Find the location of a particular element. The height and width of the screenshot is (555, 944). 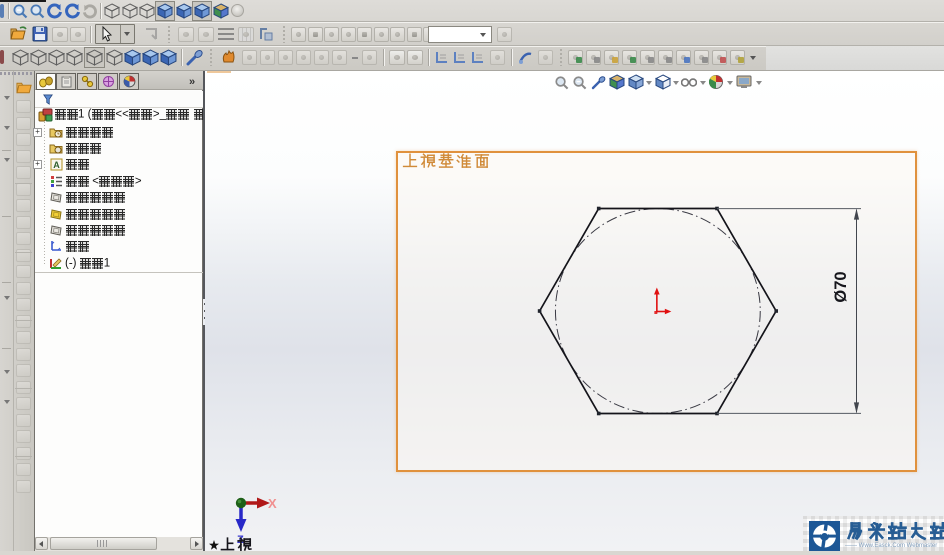

svg-text: A is located at coordinates (56, 165).